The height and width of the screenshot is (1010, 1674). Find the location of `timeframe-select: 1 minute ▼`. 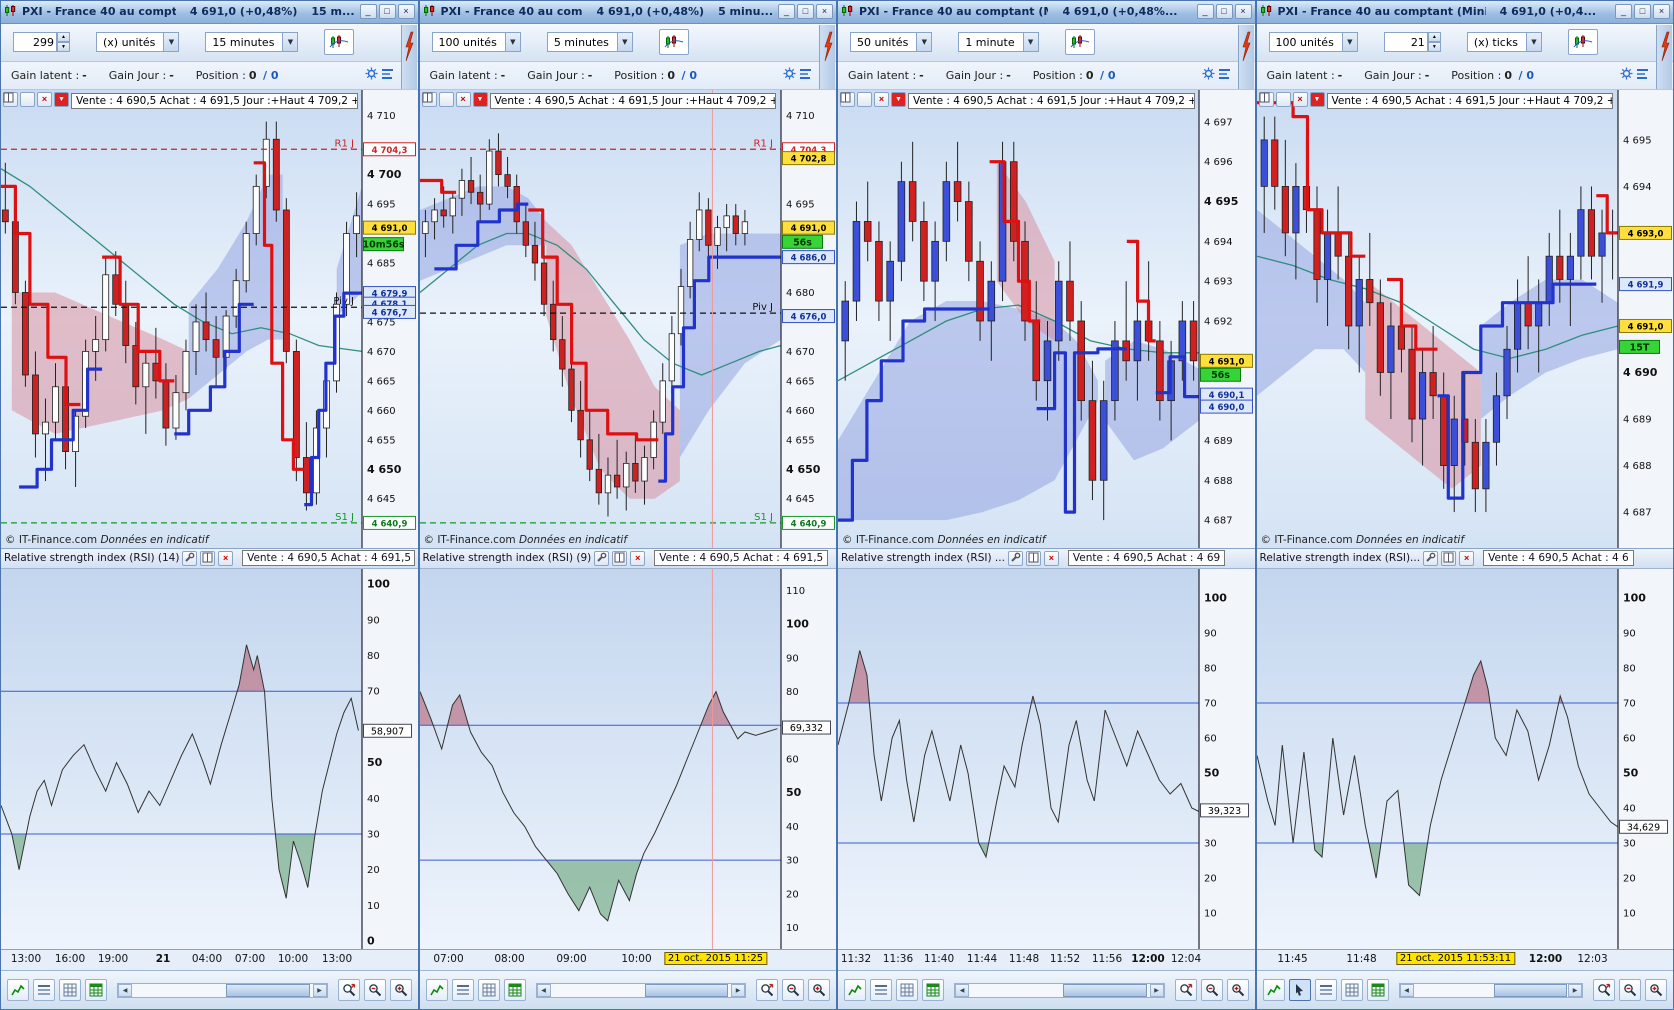

timeframe-select: 1 minute ▼ is located at coordinates (998, 42).